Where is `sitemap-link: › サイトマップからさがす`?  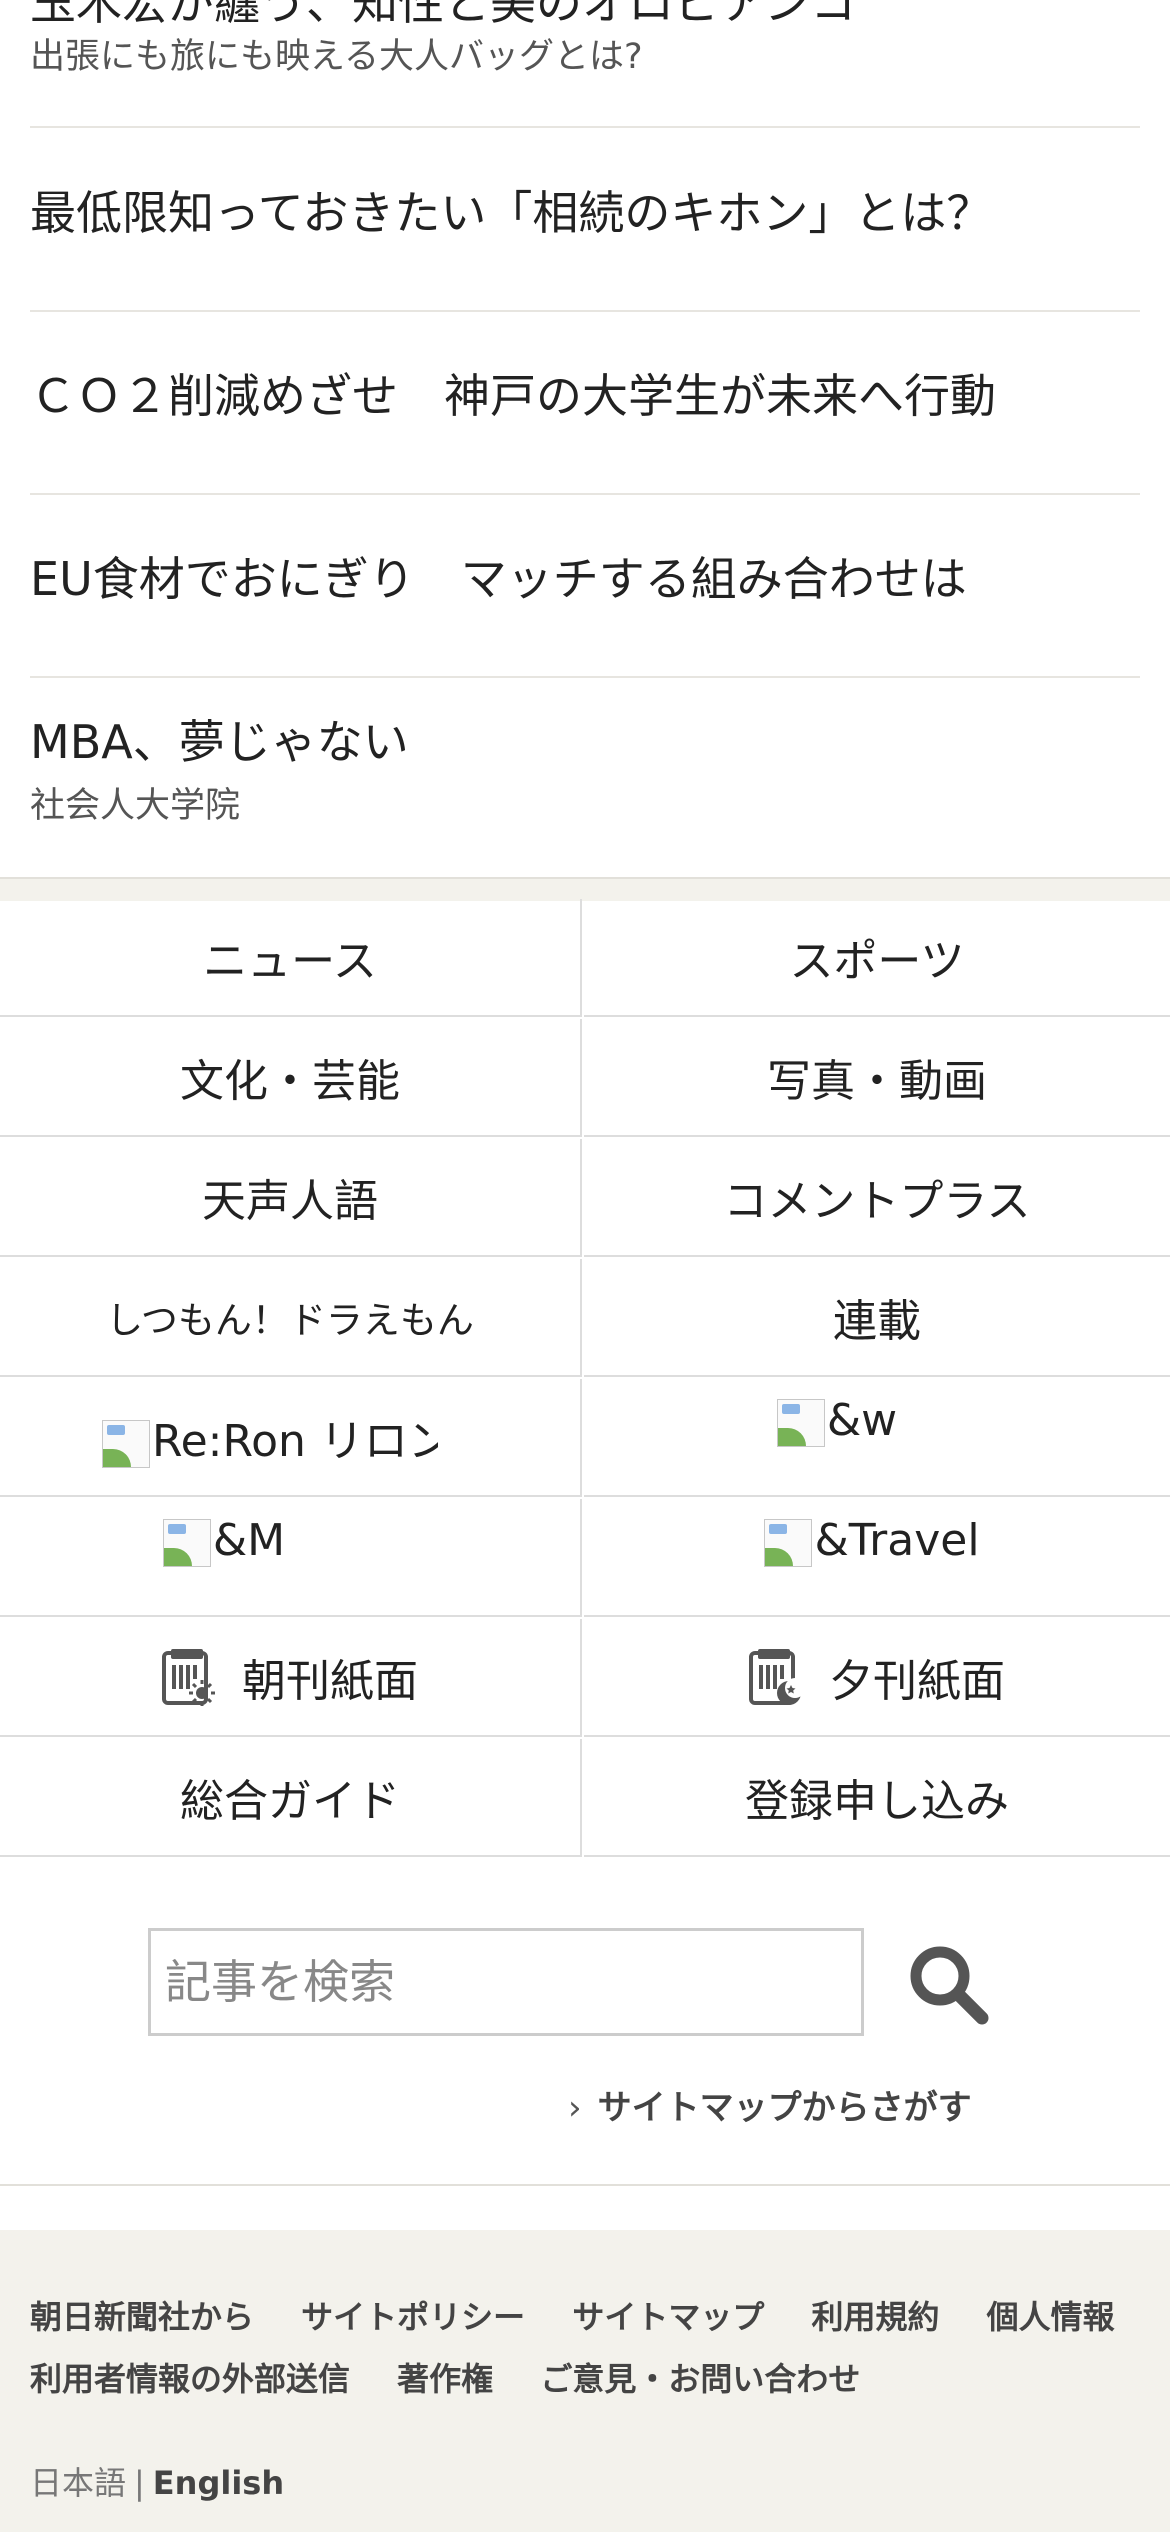 sitemap-link: › サイトマップからさがす is located at coordinates (770, 2104).